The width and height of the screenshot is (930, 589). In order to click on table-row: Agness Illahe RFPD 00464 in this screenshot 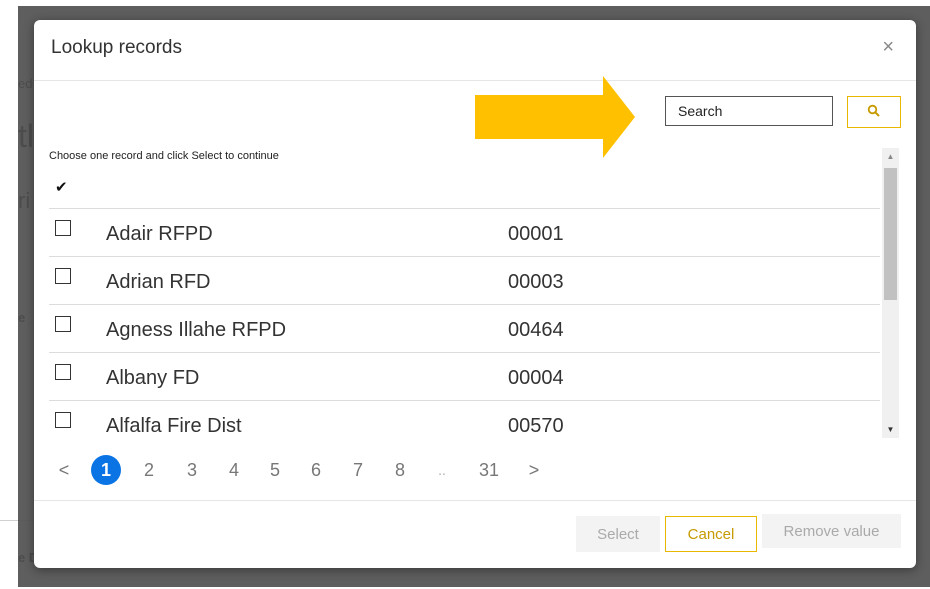, I will do `click(464, 328)`.